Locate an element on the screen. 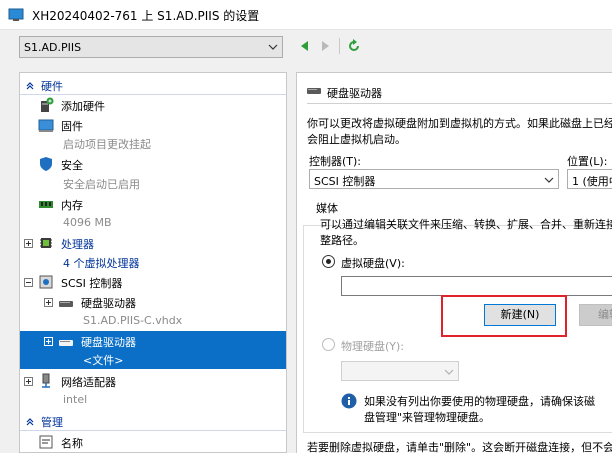 The image size is (612, 453). toolbar-separator is located at coordinates (339, 46).